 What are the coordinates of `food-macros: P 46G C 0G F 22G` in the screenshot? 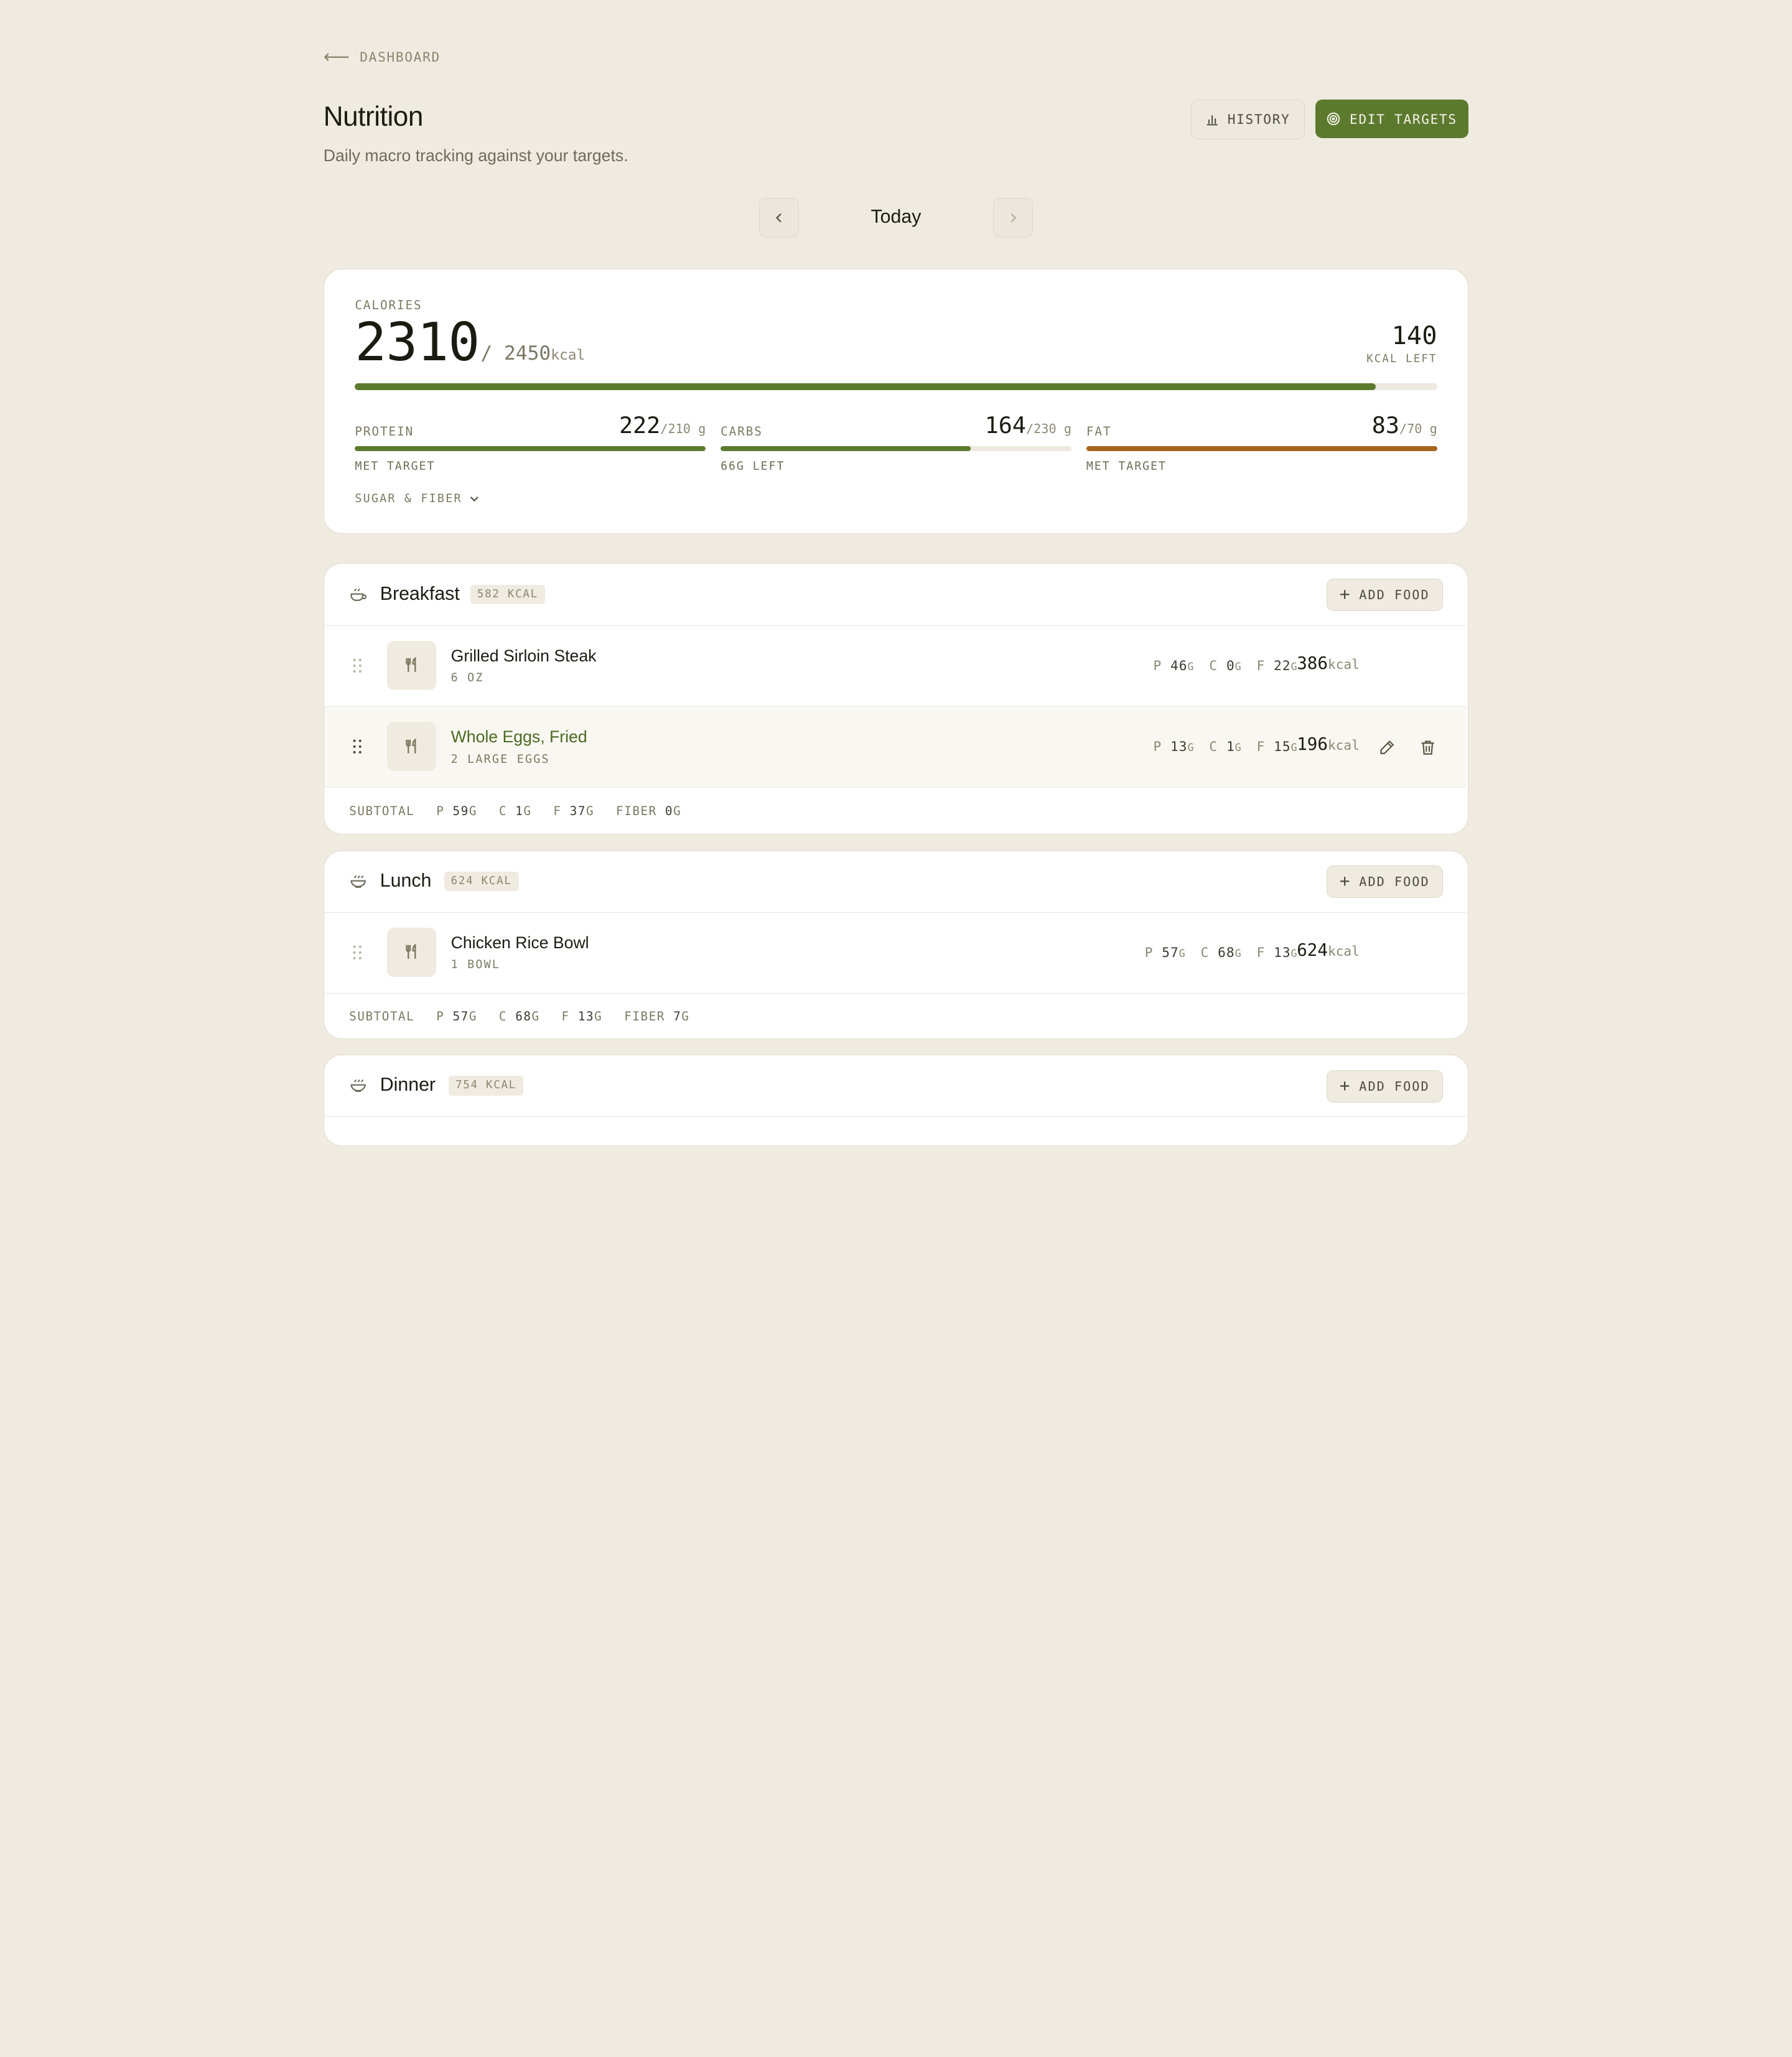 It's located at (1225, 665).